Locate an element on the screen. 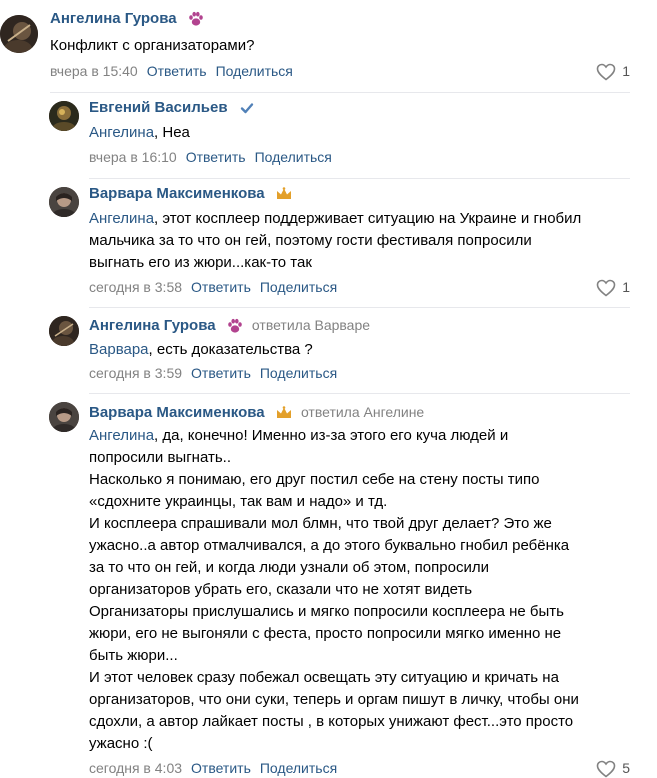 This screenshot has width=657, height=778. comment-time: вчера в 16:10 is located at coordinates (133, 157).